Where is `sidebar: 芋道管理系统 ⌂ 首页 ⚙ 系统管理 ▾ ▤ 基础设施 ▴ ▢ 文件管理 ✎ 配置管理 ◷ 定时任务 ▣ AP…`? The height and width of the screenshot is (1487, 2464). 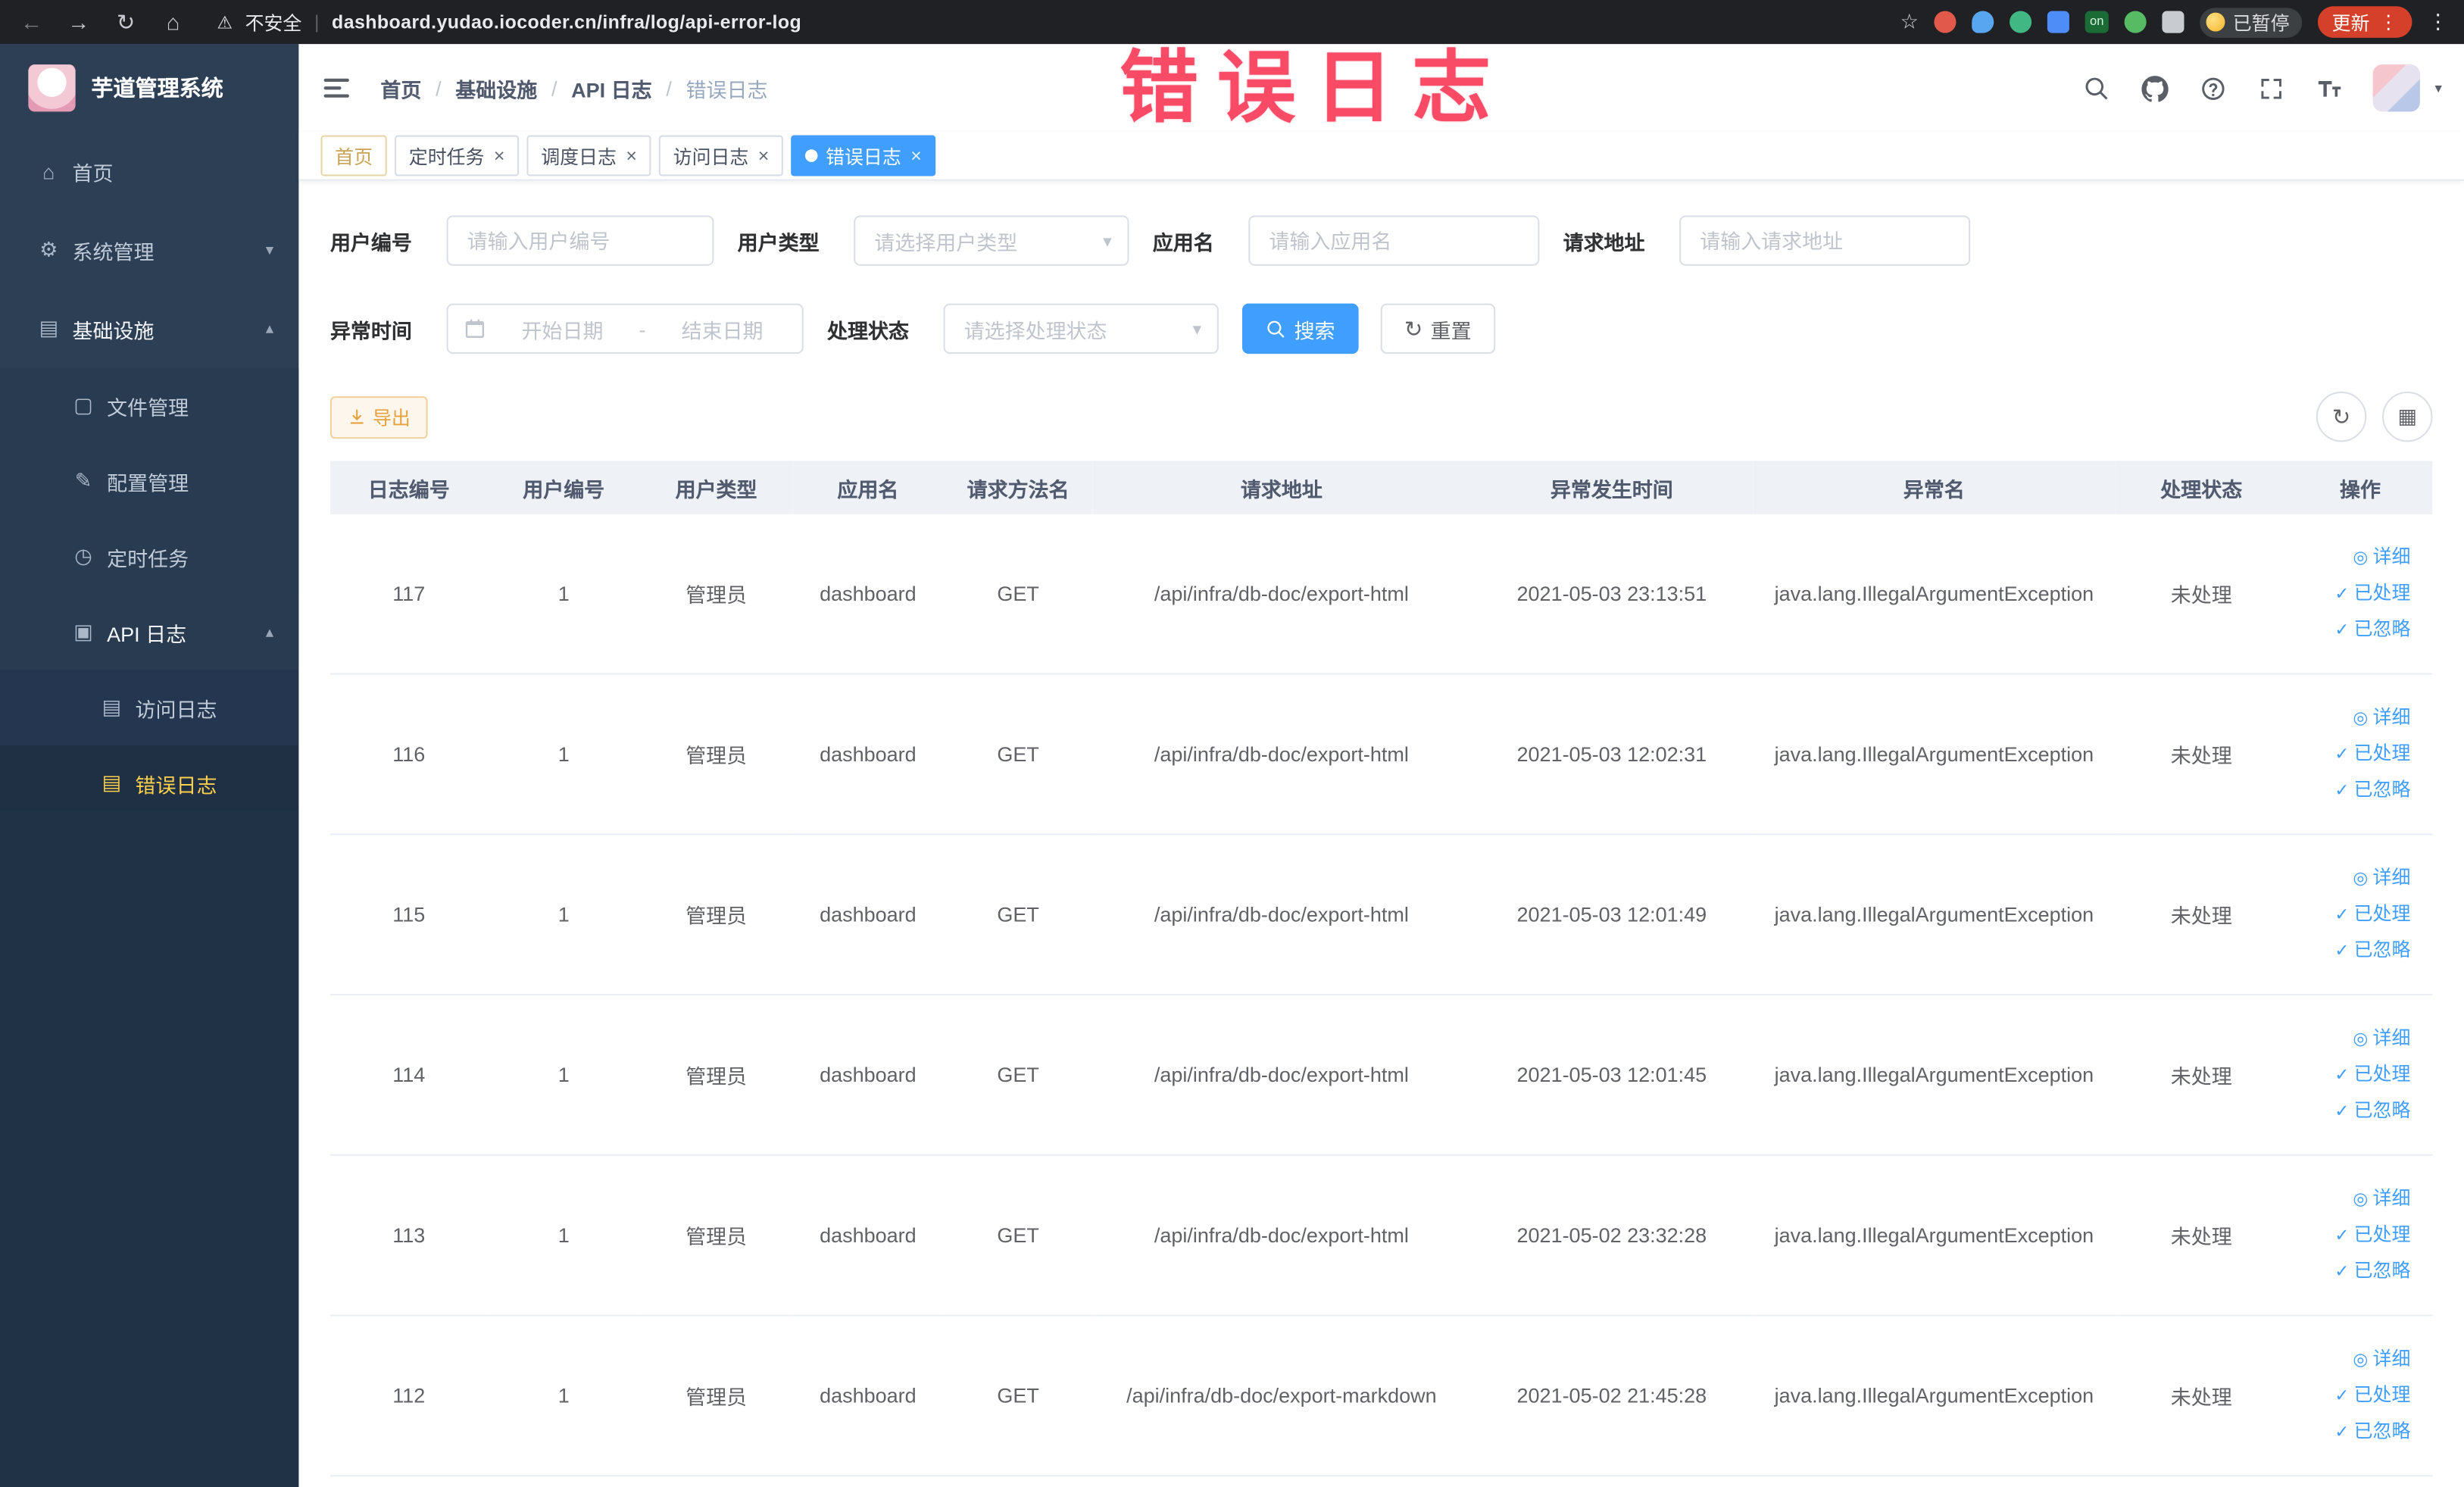 sidebar: 芋道管理系统 ⌂ 首页 ⚙ 系统管理 ▾ ▤ 基础设施 ▴ ▢ 文件管理 ✎ 配置管理 ◷ 定时任务 ▣ AP… is located at coordinates (149, 765).